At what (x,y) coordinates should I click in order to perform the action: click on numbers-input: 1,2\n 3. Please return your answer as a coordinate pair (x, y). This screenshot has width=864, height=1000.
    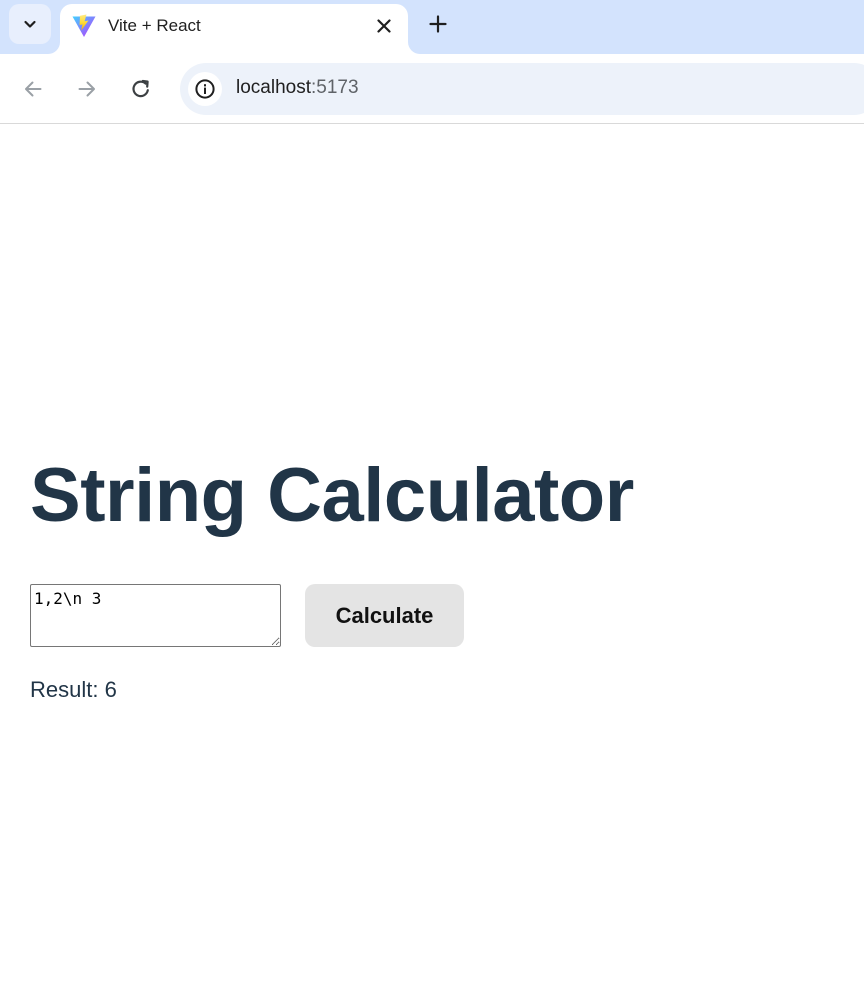
    Looking at the image, I should click on (155, 615).